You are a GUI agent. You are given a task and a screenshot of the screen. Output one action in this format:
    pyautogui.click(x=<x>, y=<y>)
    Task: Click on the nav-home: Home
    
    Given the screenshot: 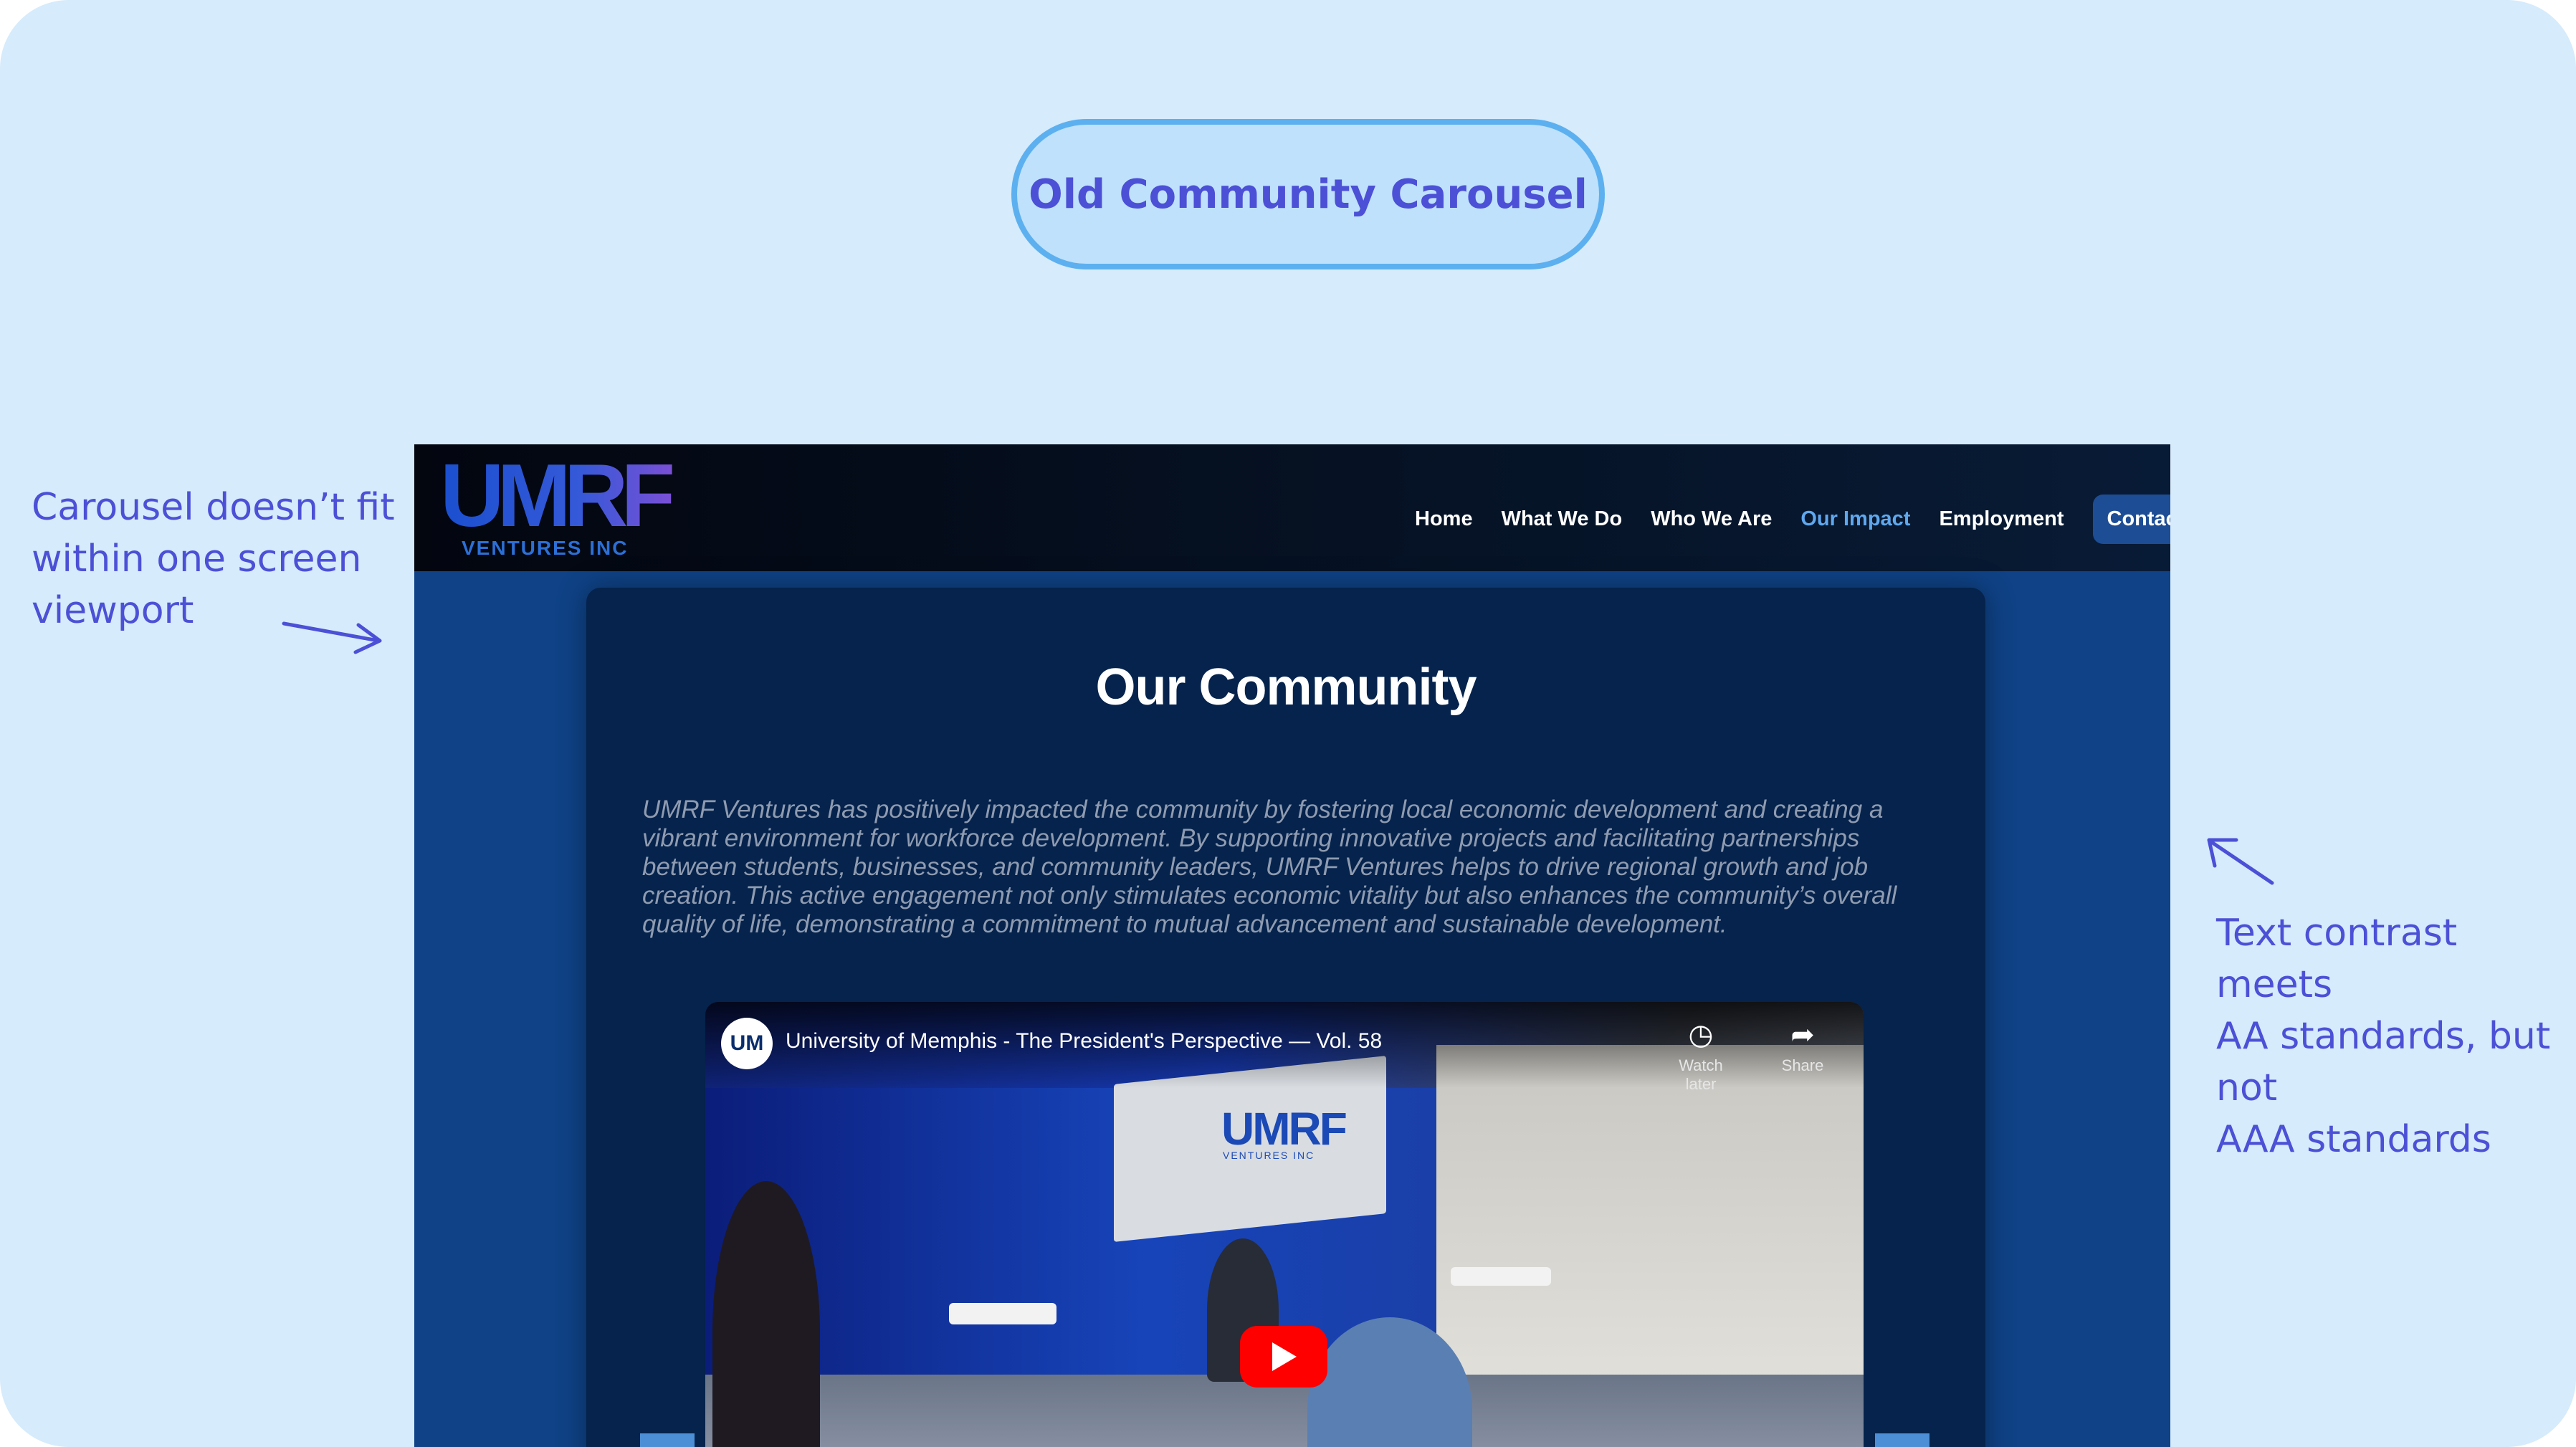 What is the action you would take?
    pyautogui.click(x=1444, y=519)
    